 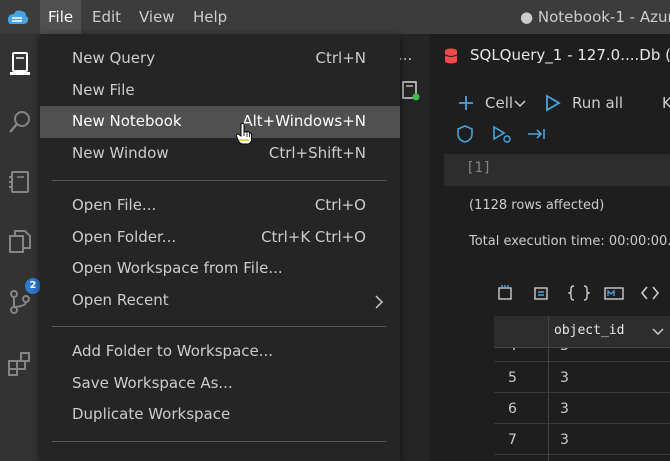 I want to click on database-icon, so click(x=451, y=56).